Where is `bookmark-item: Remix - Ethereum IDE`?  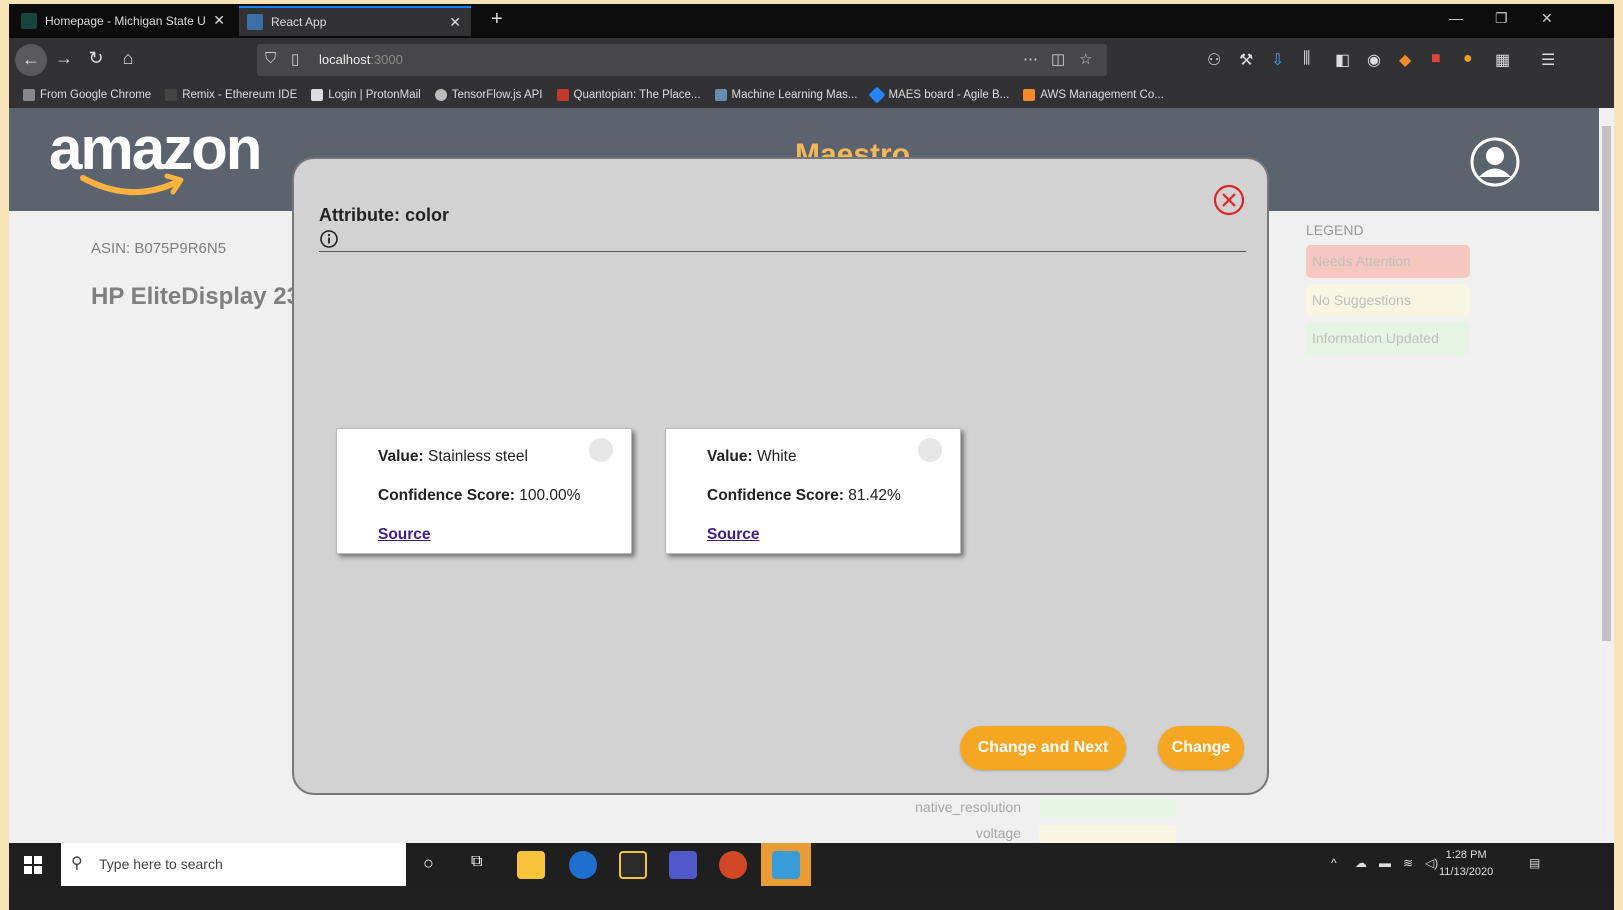
bookmark-item: Remix - Ethereum IDE is located at coordinates (231, 95).